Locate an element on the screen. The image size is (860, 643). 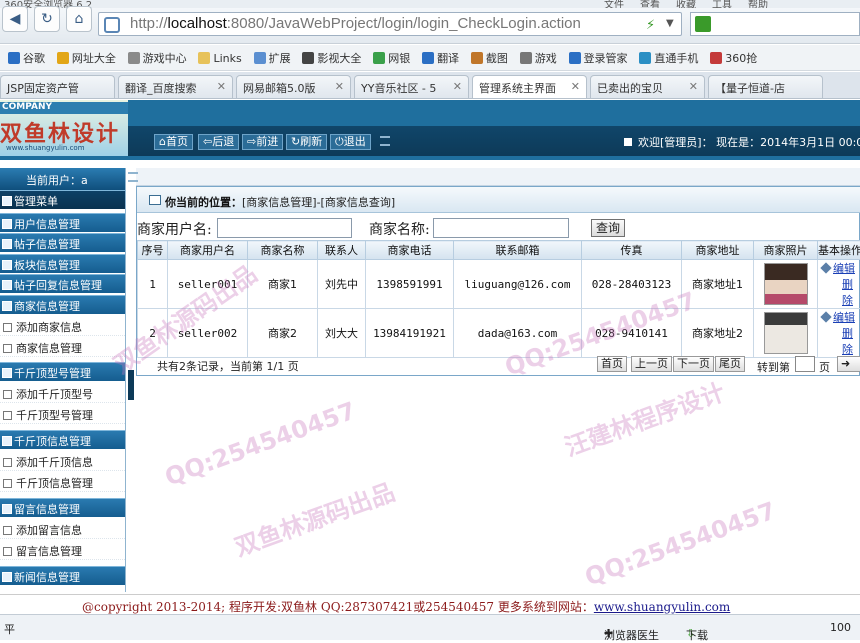
fav-games: 游戏 is located at coordinates (538, 58).